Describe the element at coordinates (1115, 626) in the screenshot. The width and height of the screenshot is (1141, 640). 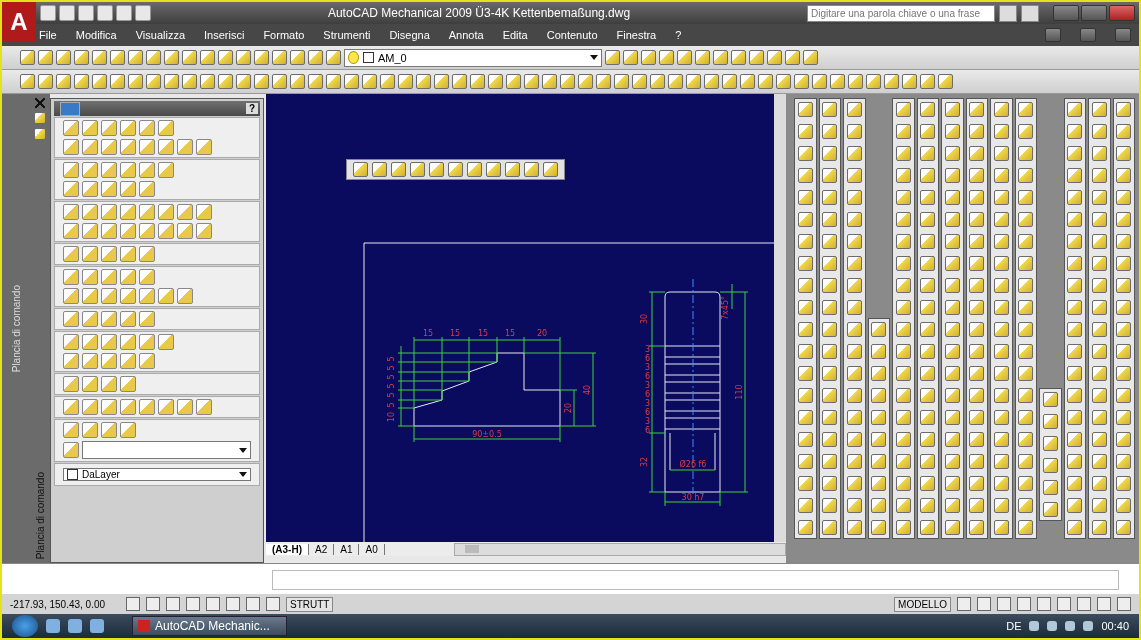
I see `clock: 00:40` at that location.